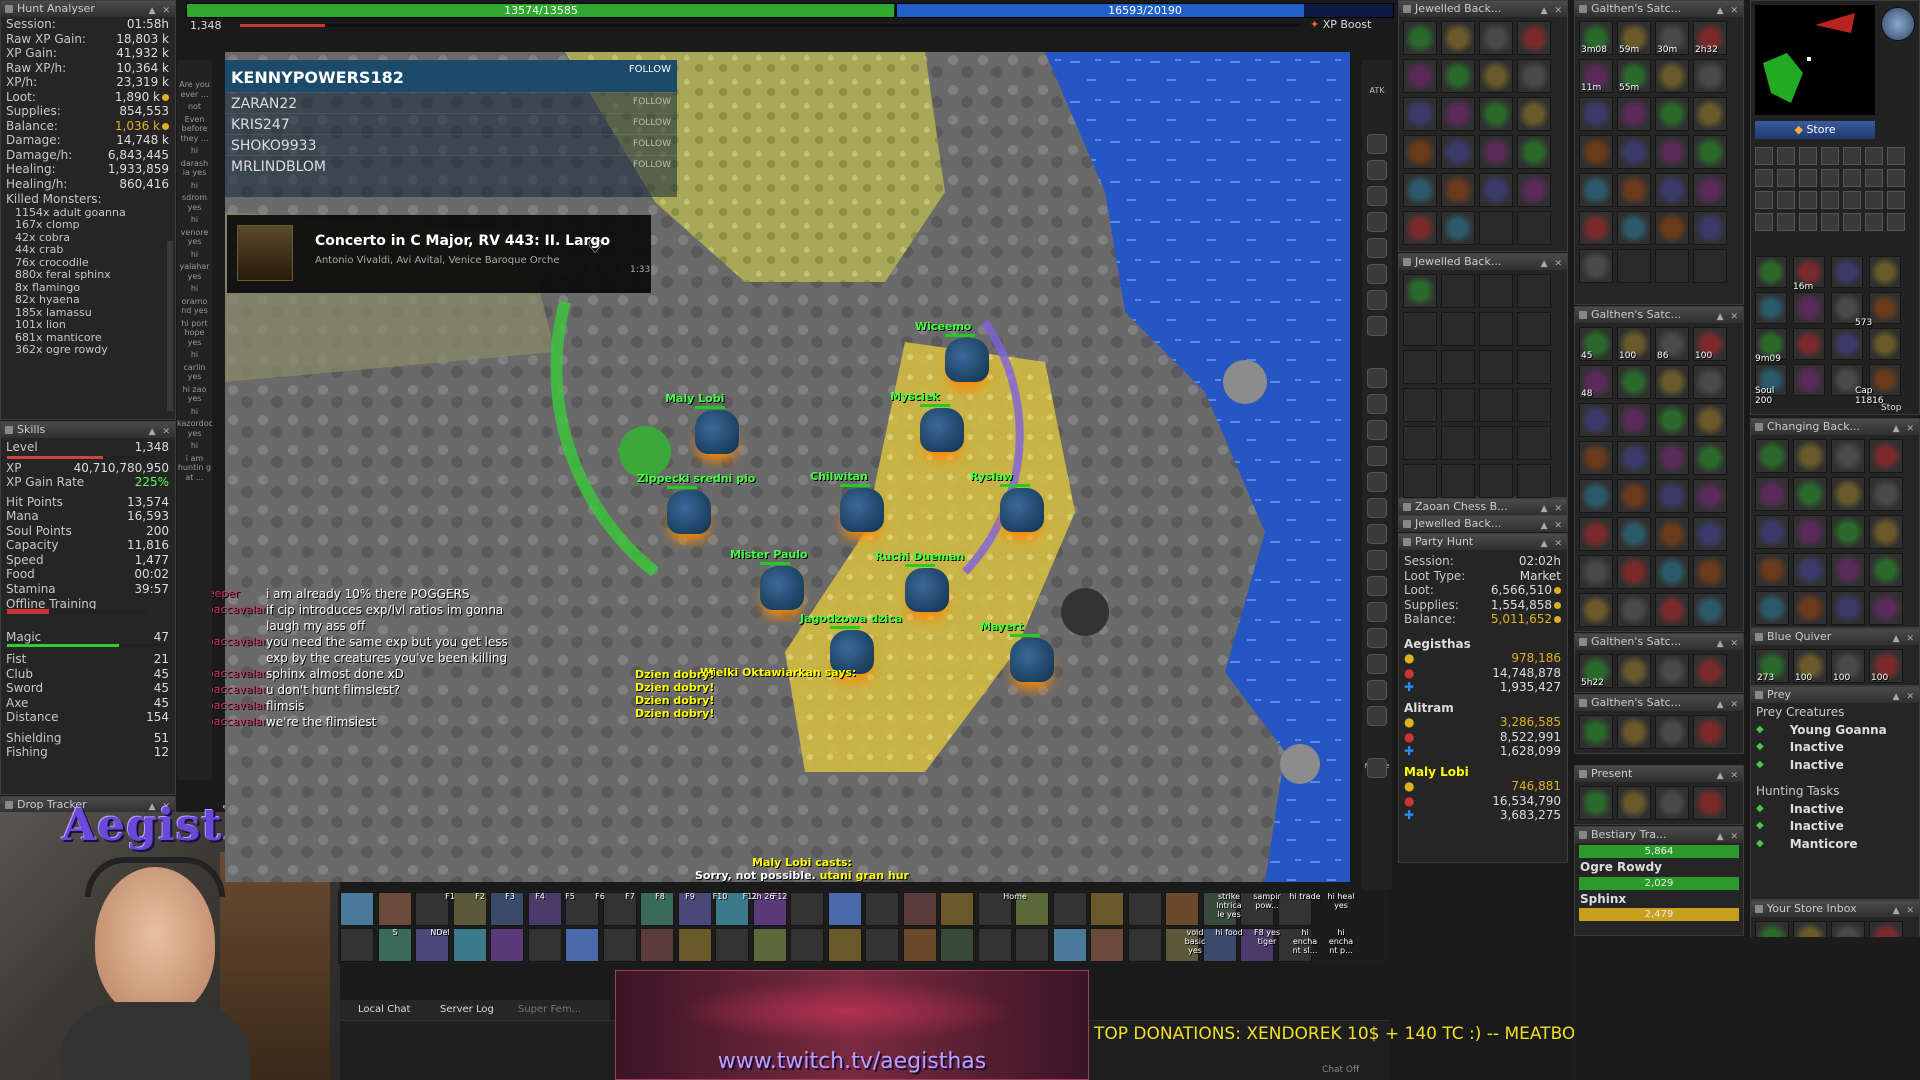 This screenshot has width=1920, height=1080. I want to click on hunt-analyser-title: Hunt Analyser ▲ ✕, so click(88, 9).